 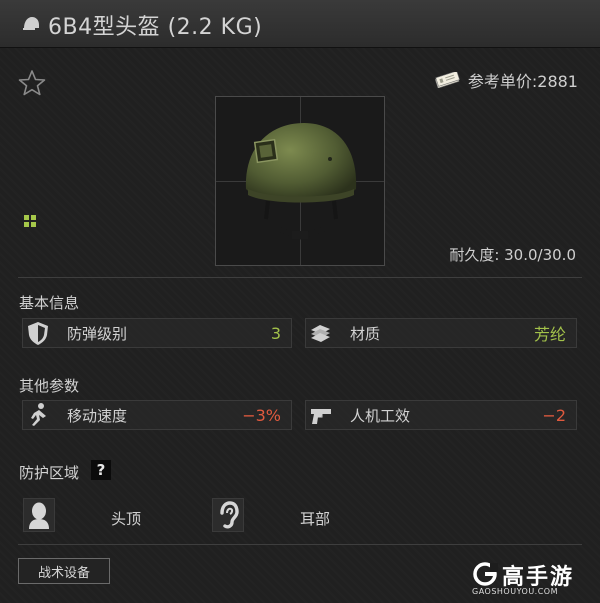 What do you see at coordinates (300, 24) in the screenshot?
I see `title-bar: 6B4型头盔 (2.2 KG)` at bounding box center [300, 24].